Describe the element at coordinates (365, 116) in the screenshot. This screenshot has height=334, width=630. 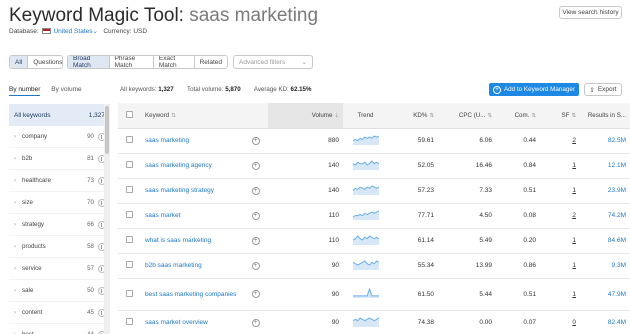
I see `col-trend: Trend` at that location.